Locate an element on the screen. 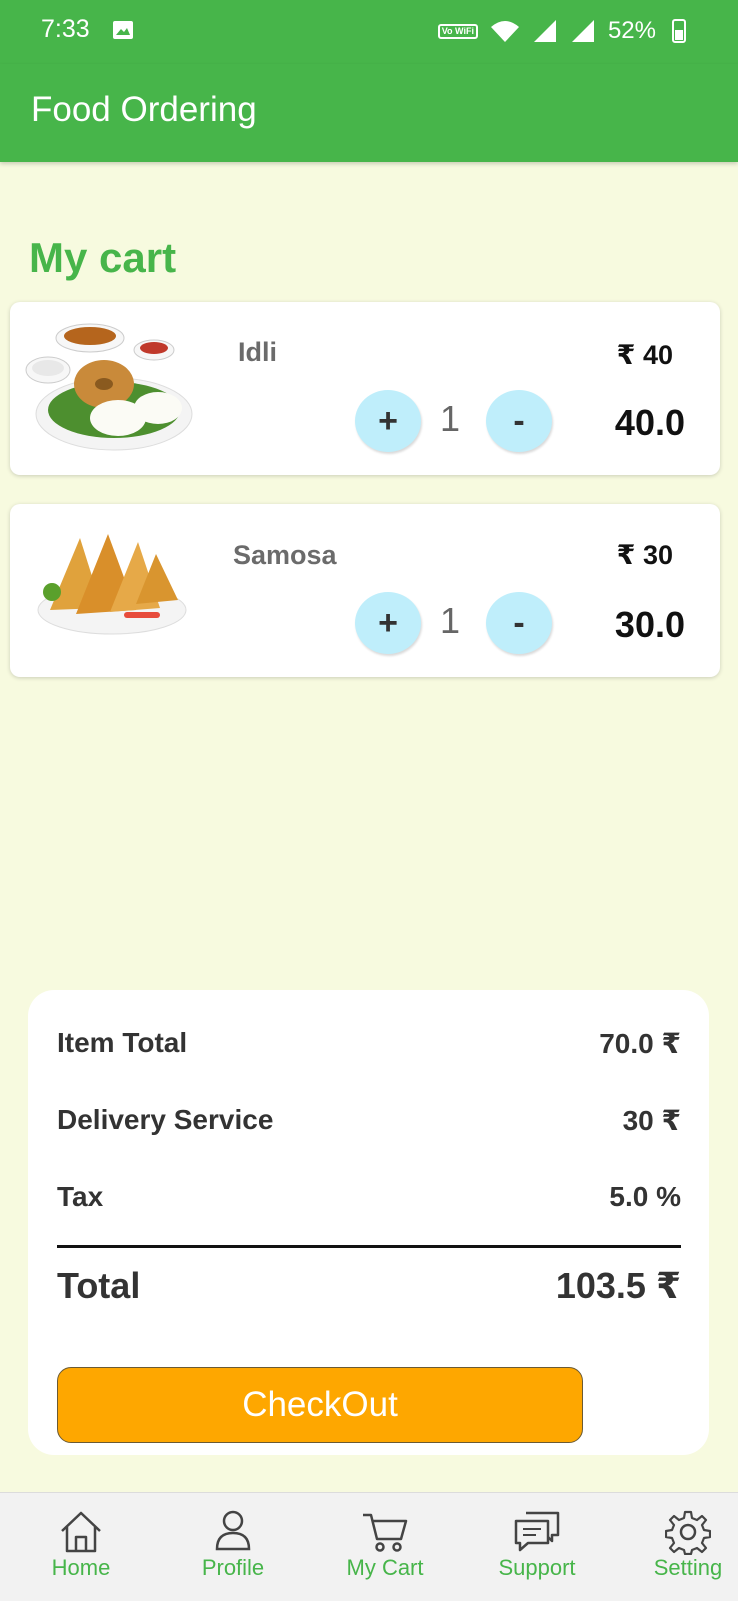 The width and height of the screenshot is (738, 1601). total-label: Total is located at coordinates (99, 1285).